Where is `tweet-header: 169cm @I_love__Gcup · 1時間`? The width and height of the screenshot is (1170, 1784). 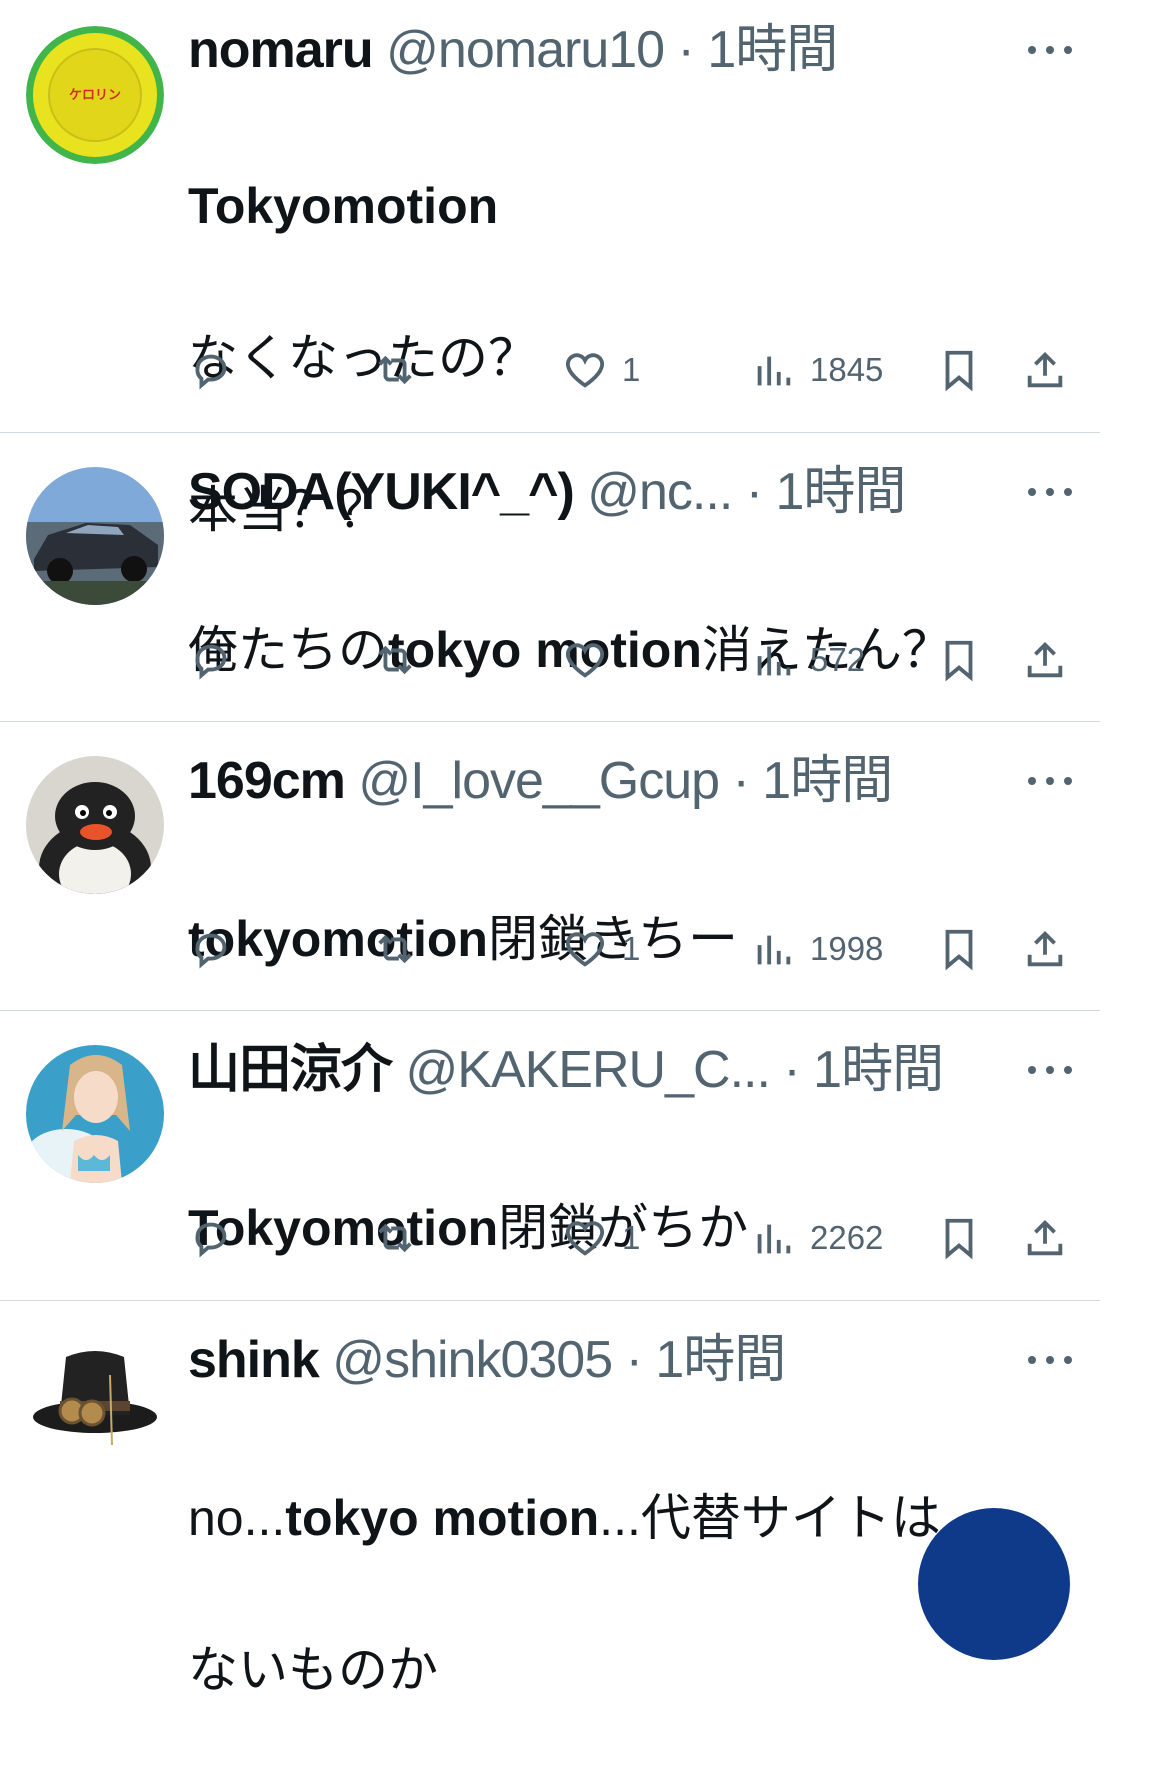
tweet-header: 169cm @I_love__Gcup · 1時間 is located at coordinates (540, 781).